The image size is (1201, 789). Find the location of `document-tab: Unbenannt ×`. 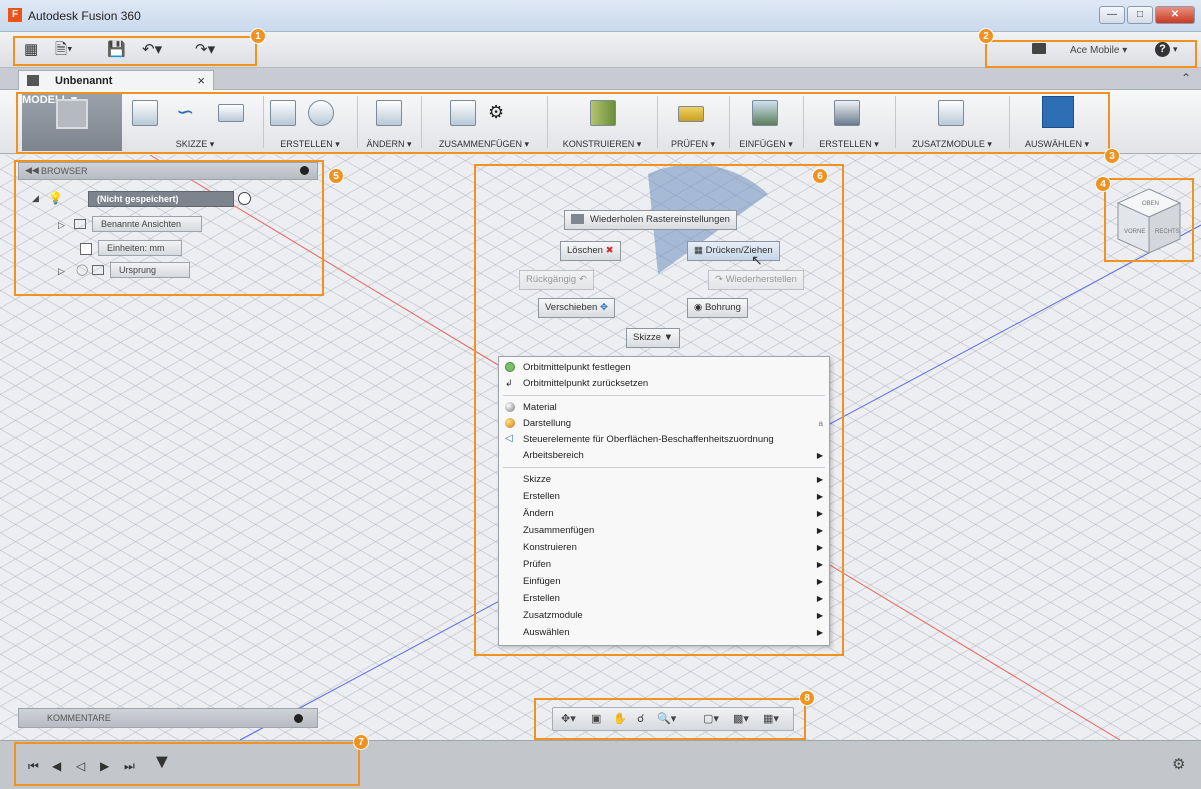

document-tab: Unbenannt × is located at coordinates (116, 80).